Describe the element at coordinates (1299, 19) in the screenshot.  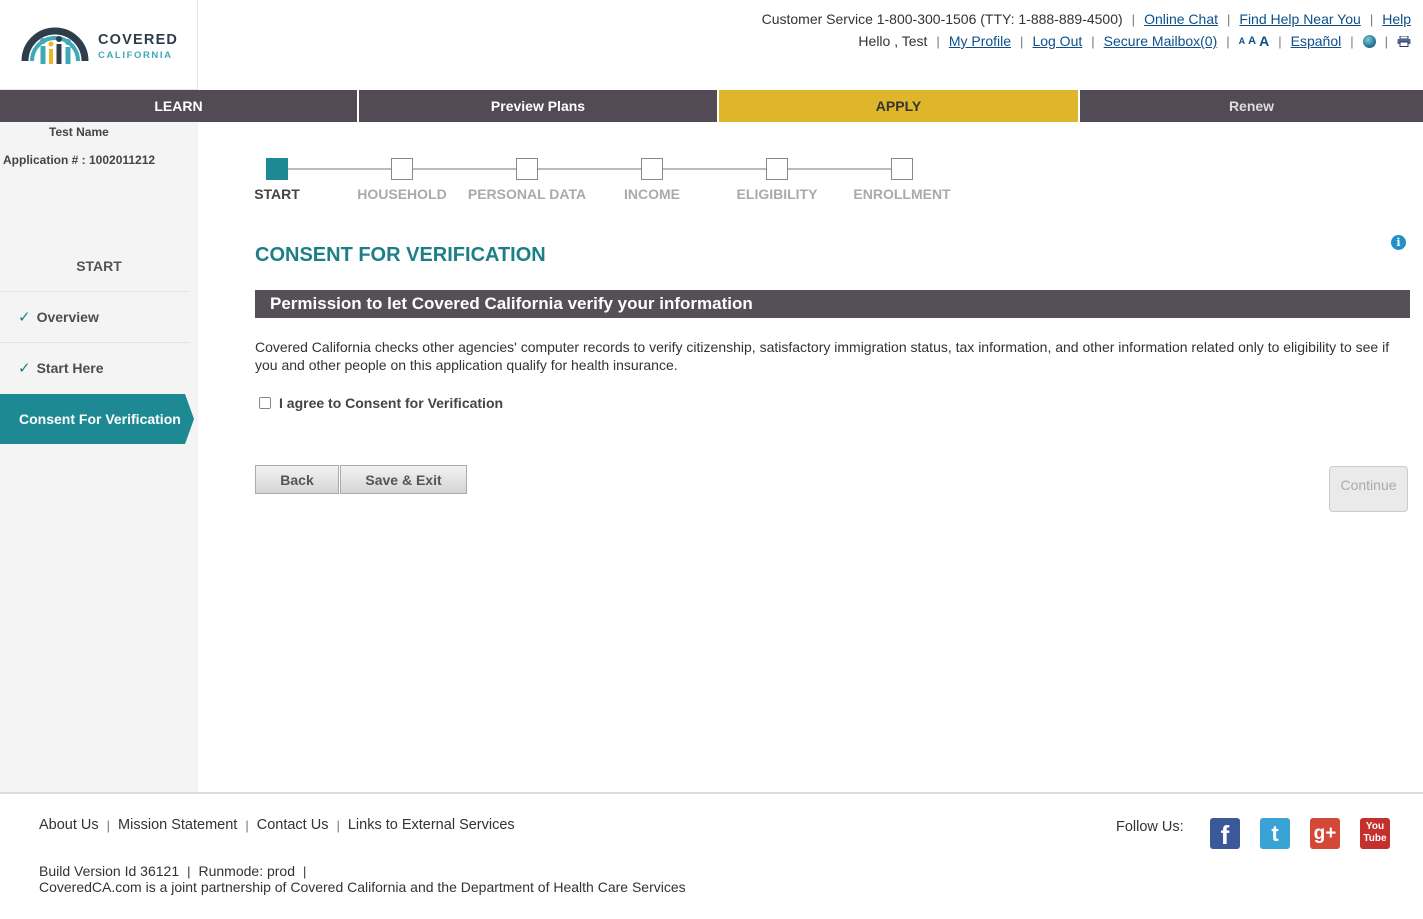
I see `find-help-link: Find Help Near You` at that location.